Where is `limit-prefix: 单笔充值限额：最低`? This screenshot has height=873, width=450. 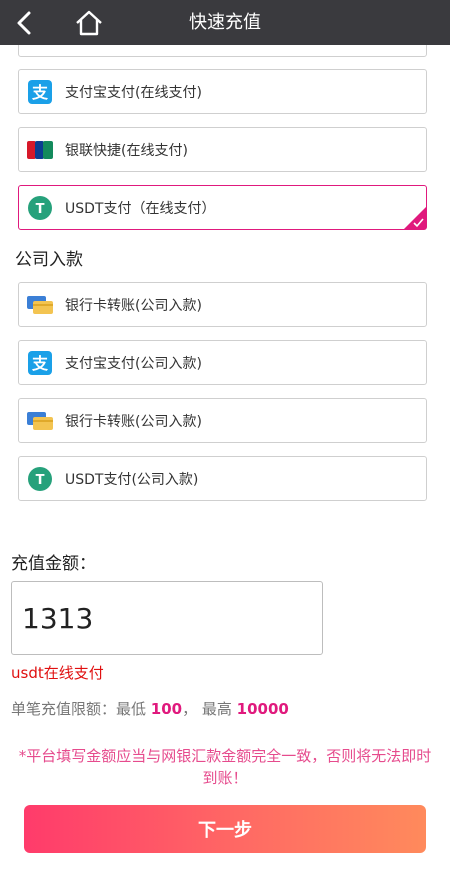 limit-prefix: 单笔充值限额：最低 is located at coordinates (79, 709).